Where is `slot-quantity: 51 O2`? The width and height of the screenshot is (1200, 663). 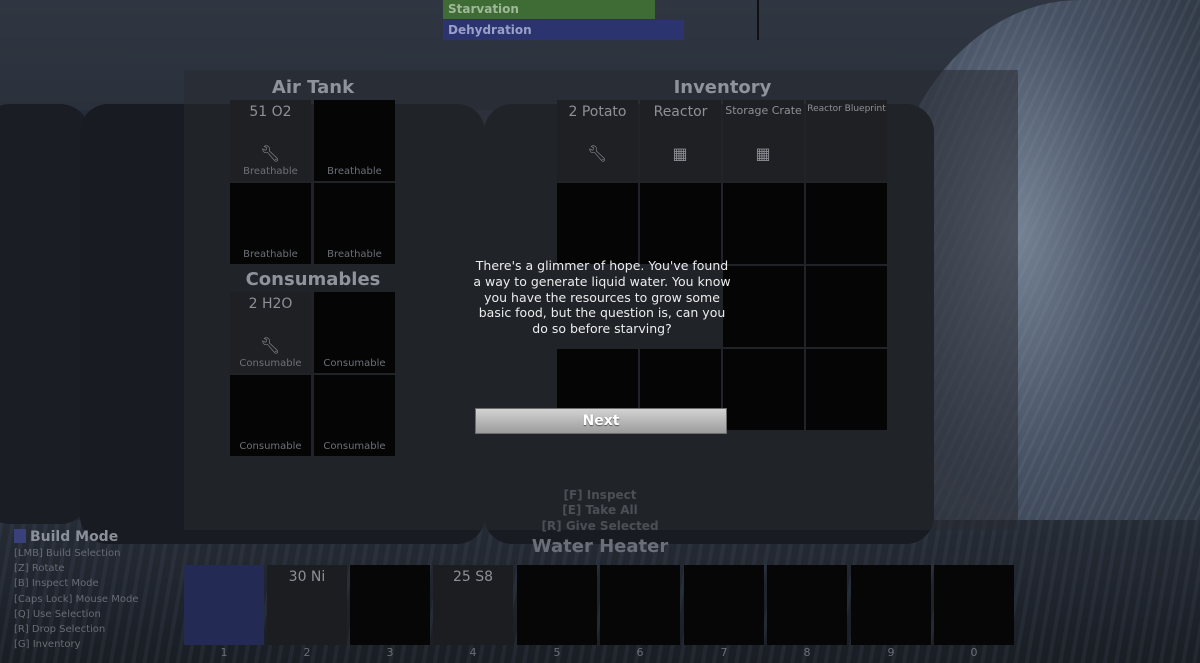
slot-quantity: 51 O2 is located at coordinates (270, 112).